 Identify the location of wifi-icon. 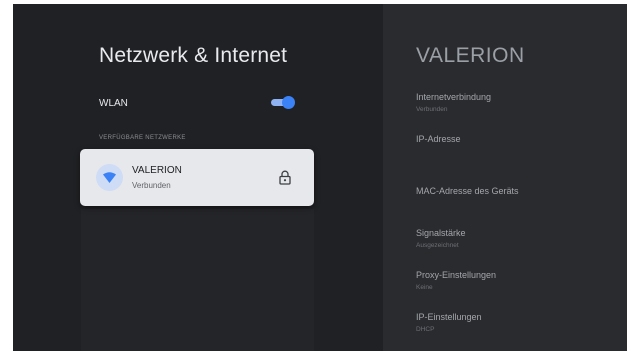
(109, 177).